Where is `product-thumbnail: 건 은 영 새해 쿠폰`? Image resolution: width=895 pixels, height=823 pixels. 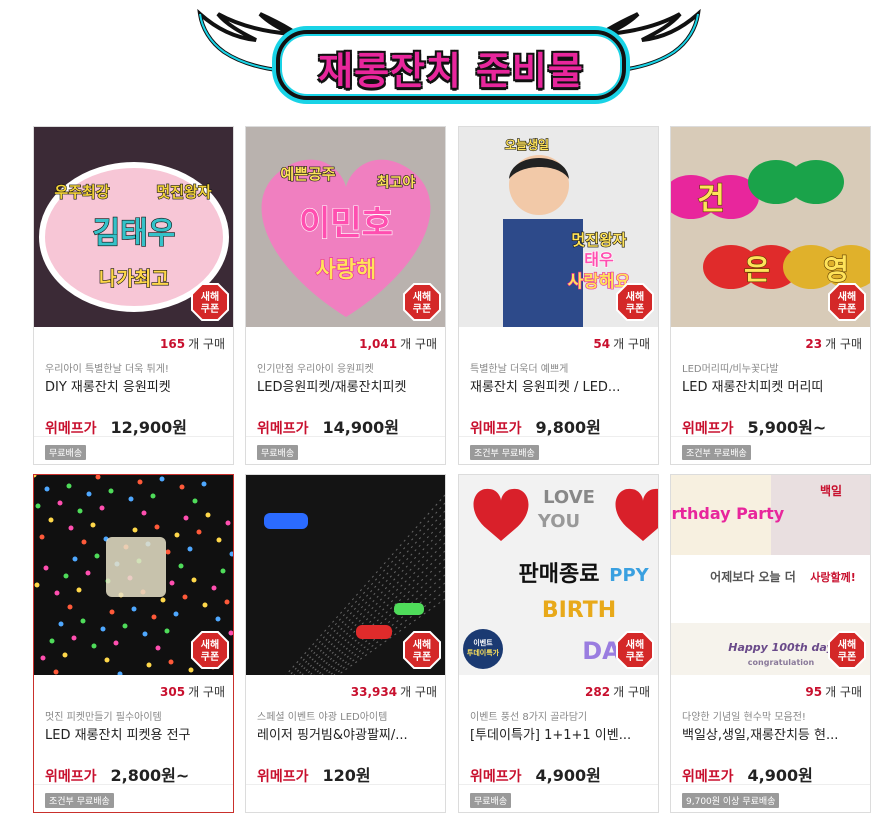 product-thumbnail: 건 은 영 새해 쿠폰 is located at coordinates (770, 227).